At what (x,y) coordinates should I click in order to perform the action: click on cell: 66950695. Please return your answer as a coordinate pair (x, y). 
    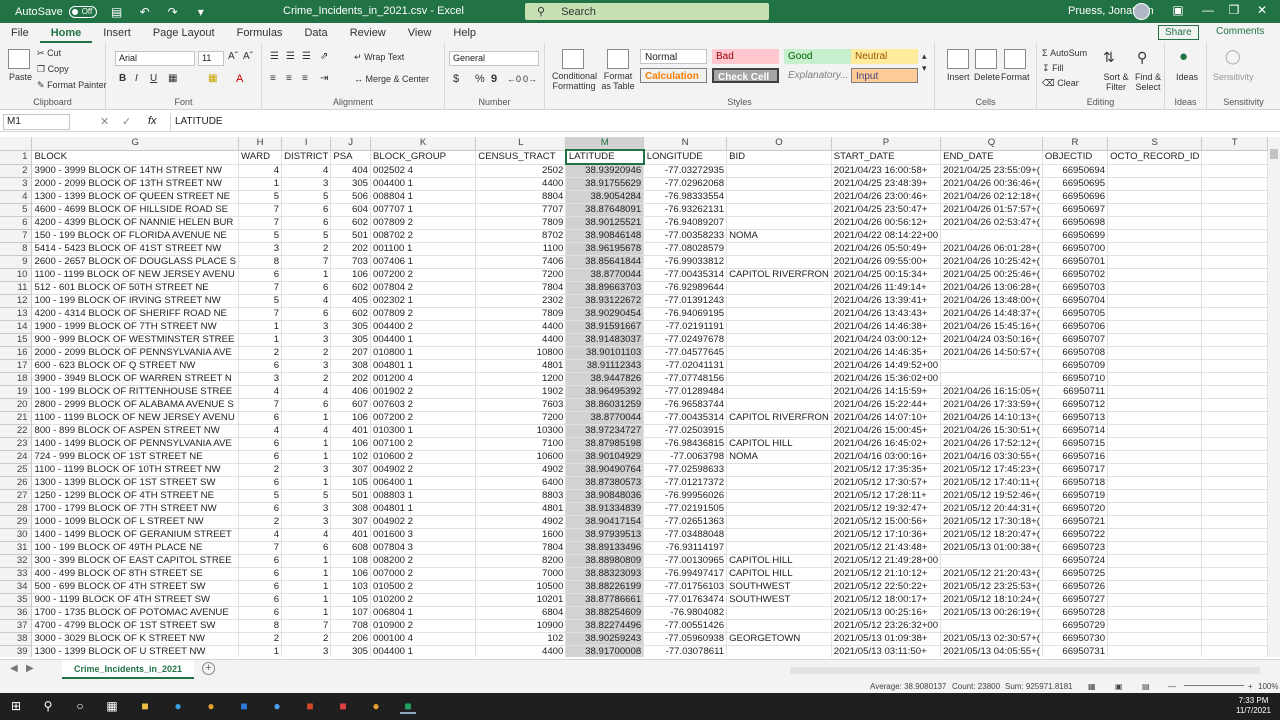
    Looking at the image, I should click on (1075, 184).